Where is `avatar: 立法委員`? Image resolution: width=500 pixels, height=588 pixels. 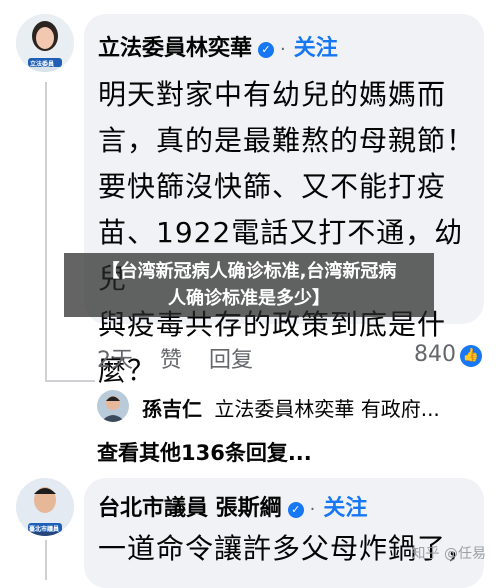
avatar: 立法委員 is located at coordinates (45, 43).